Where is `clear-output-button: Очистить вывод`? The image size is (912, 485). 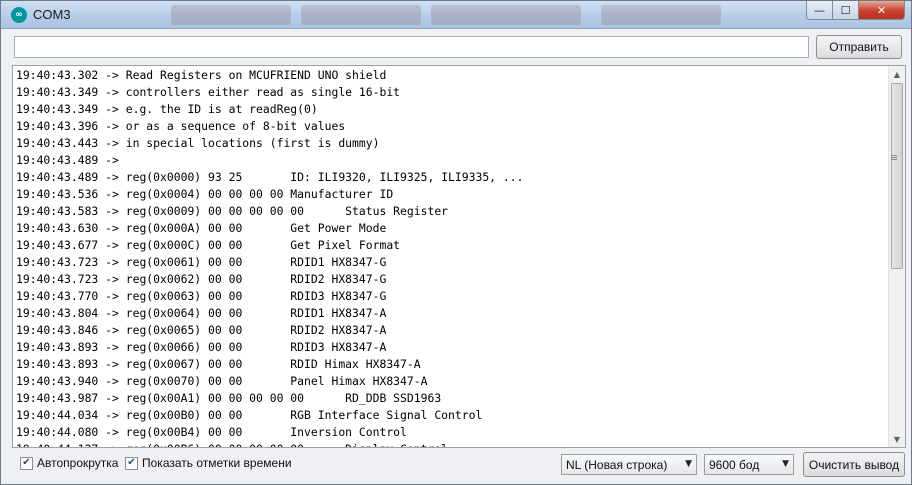
clear-output-button: Очистить вывод is located at coordinates (854, 464).